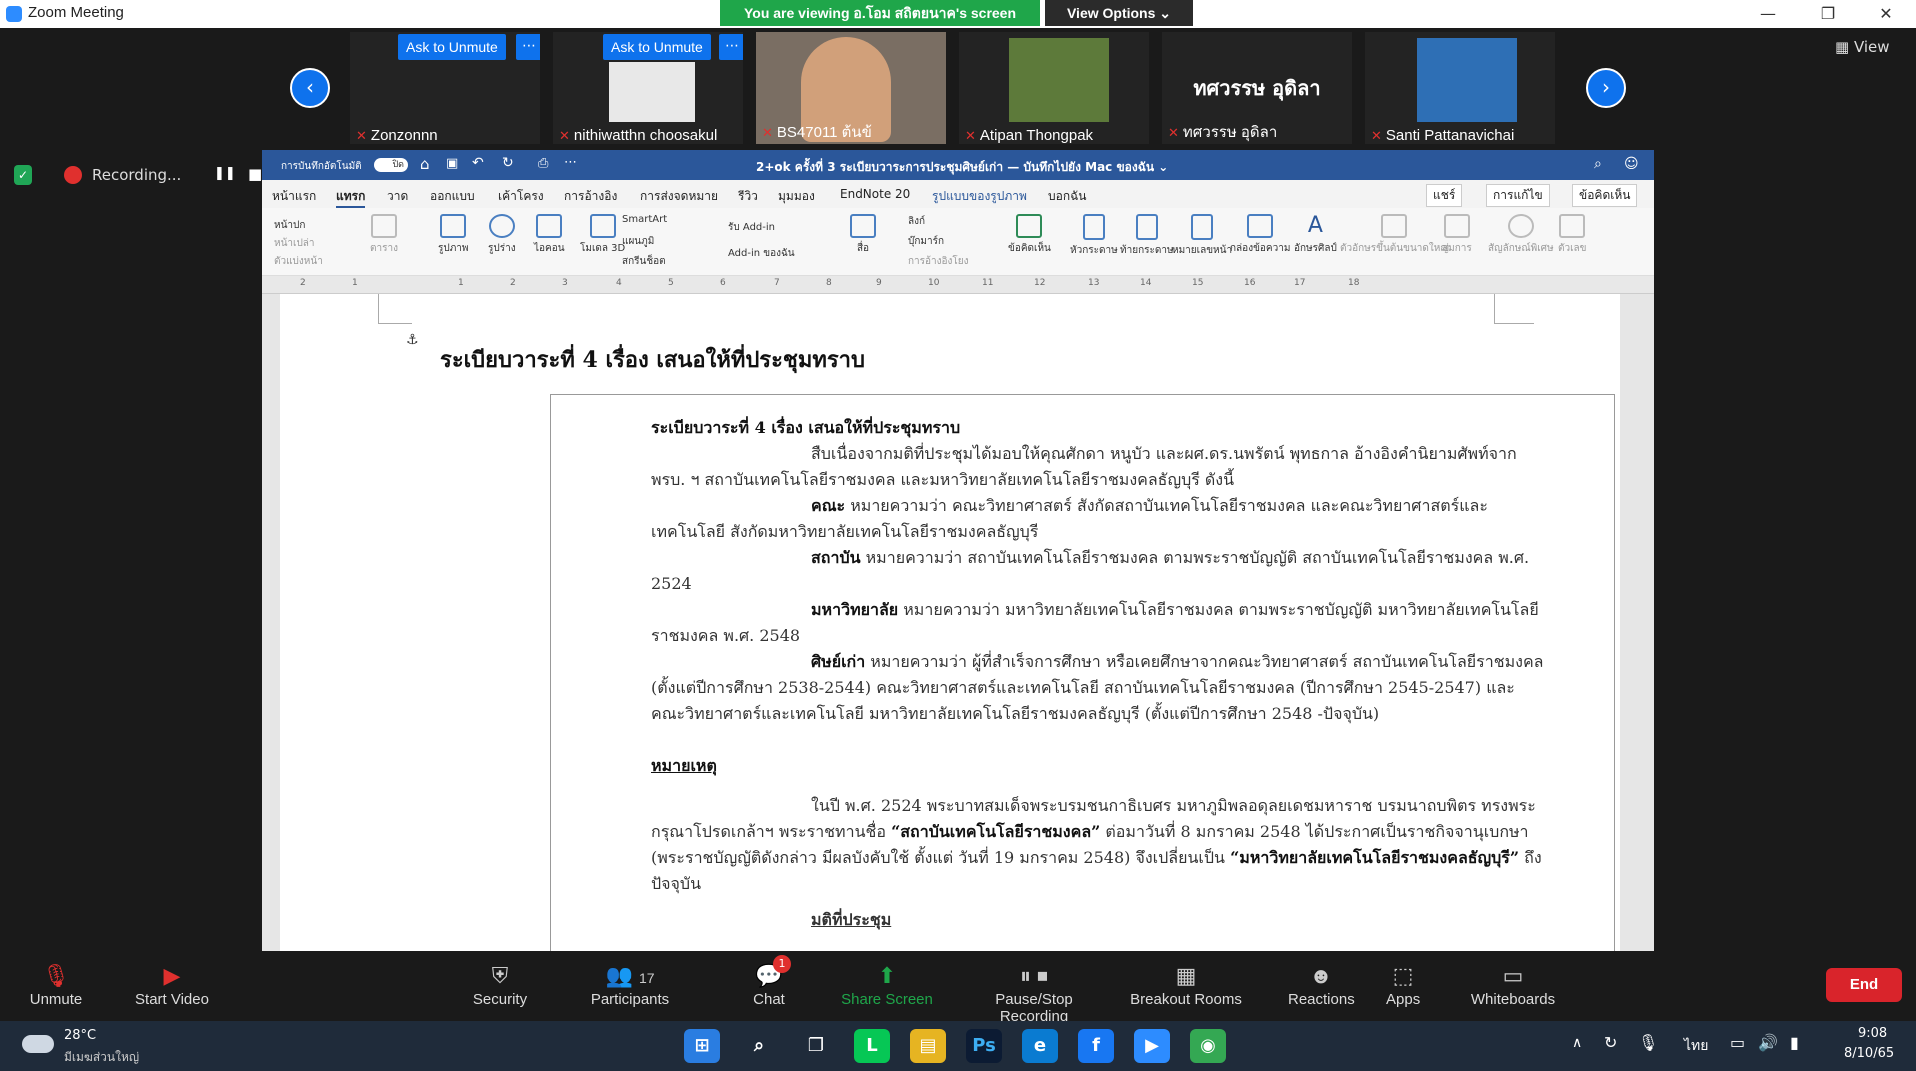 The image size is (1916, 1071). I want to click on save-icon: ▣, so click(452, 163).